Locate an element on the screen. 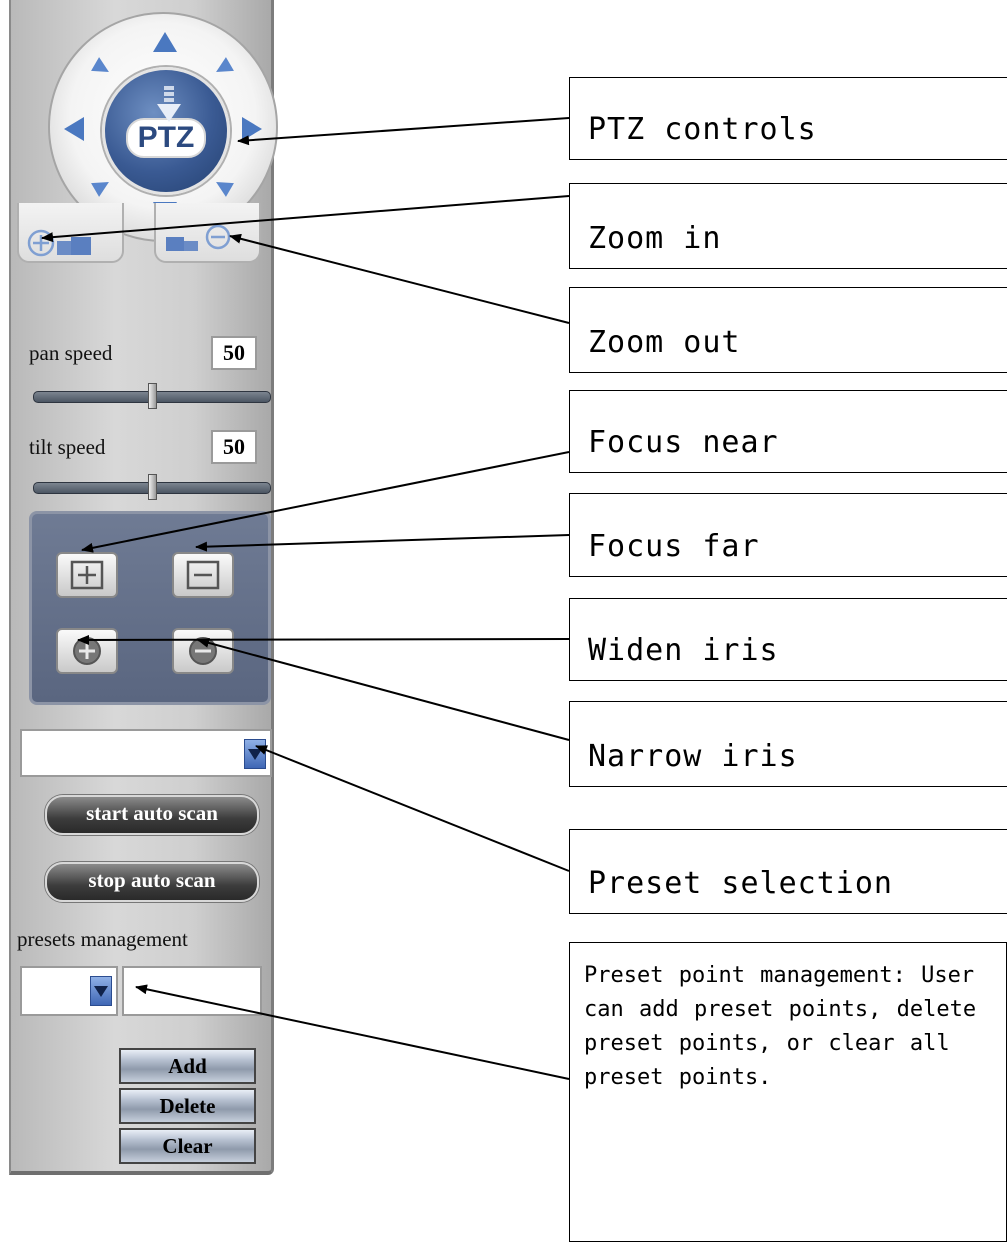 The width and height of the screenshot is (1007, 1242). arrow-preset-selection is located at coordinates (412, 808).